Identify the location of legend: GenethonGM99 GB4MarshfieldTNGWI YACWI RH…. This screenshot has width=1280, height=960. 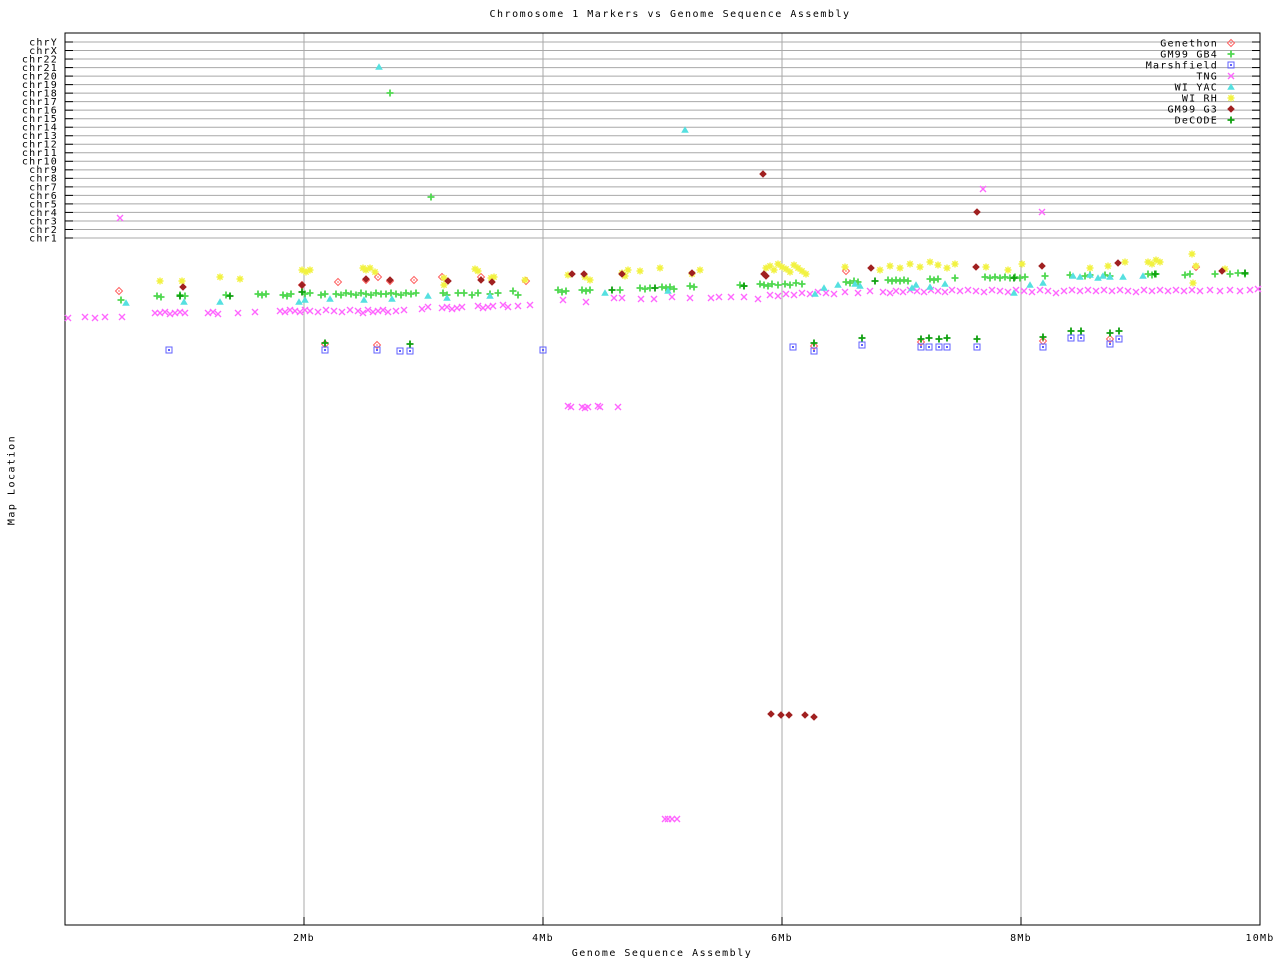
(1191, 83).